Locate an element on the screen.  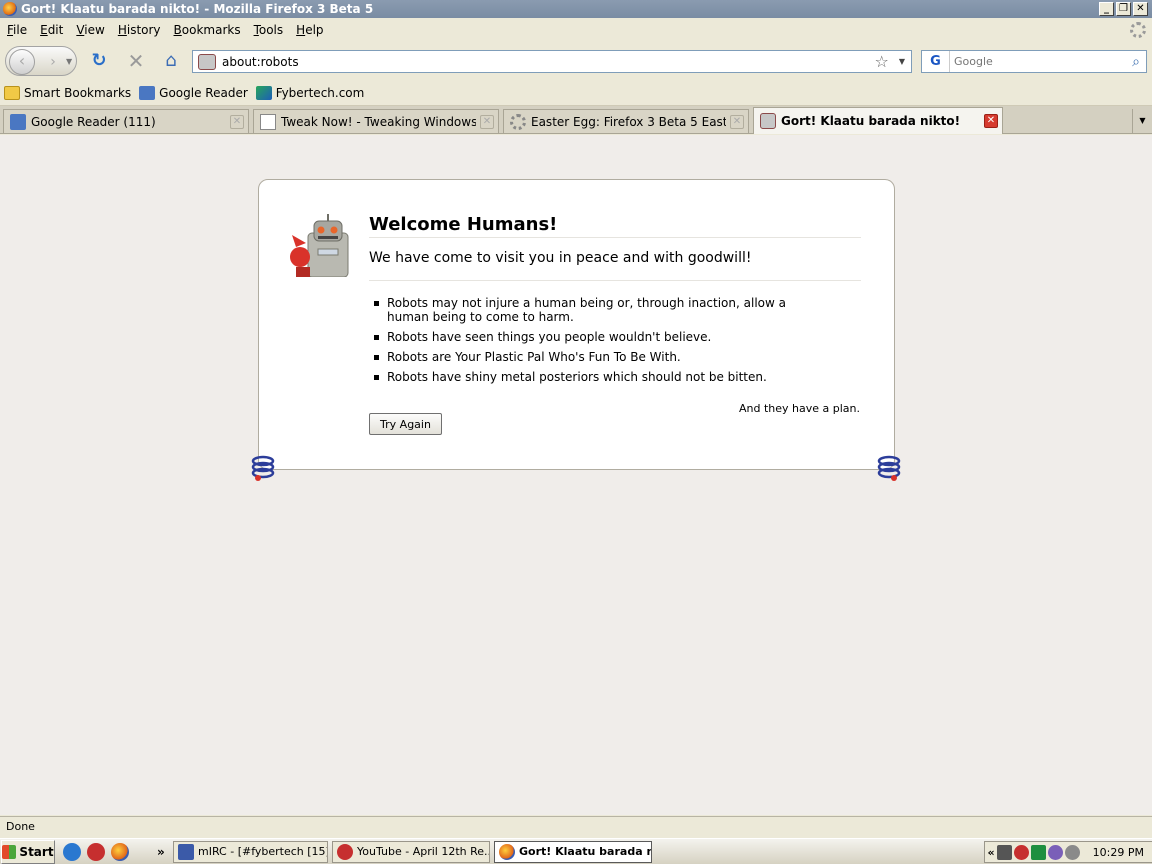
system-tray: « 10:29 PM is located at coordinates (1068, 852).